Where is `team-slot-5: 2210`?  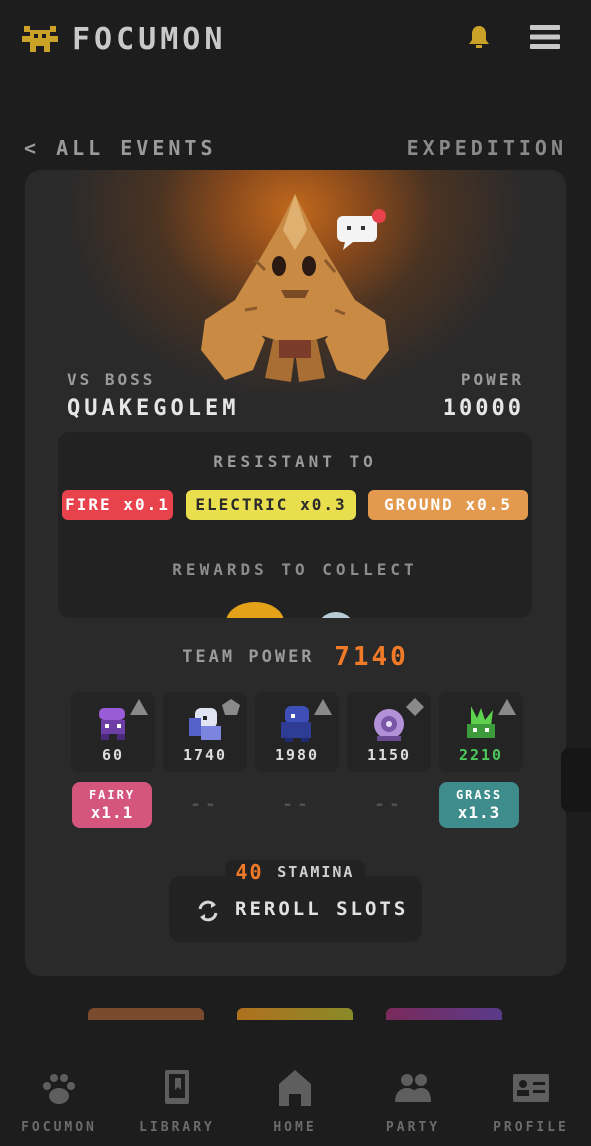 team-slot-5: 2210 is located at coordinates (481, 732).